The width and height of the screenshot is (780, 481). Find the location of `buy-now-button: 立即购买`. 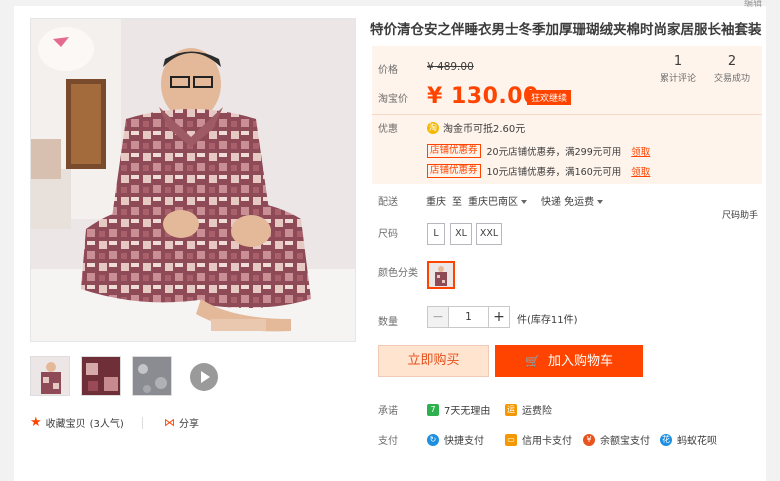

buy-now-button: 立即购买 is located at coordinates (433, 361).